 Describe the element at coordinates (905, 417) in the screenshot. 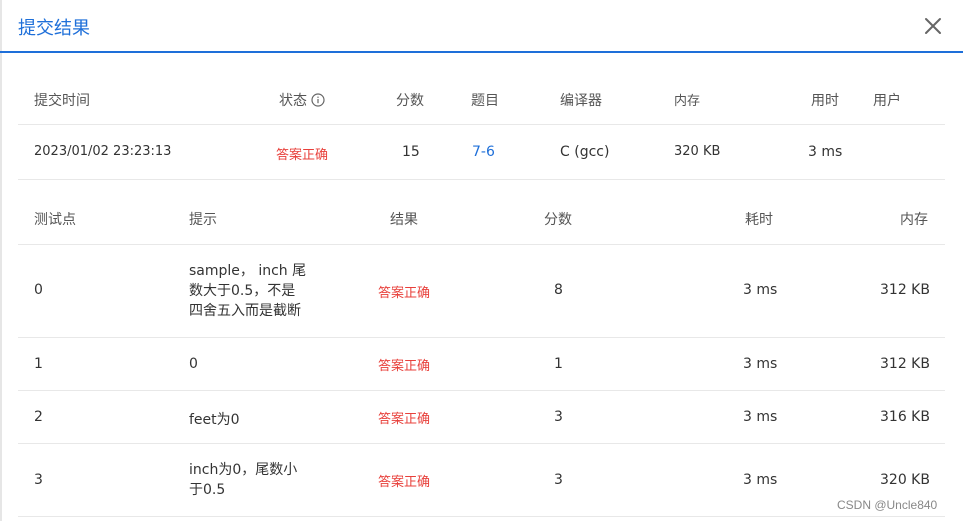

I see `test-memory: 316 KB` at that location.